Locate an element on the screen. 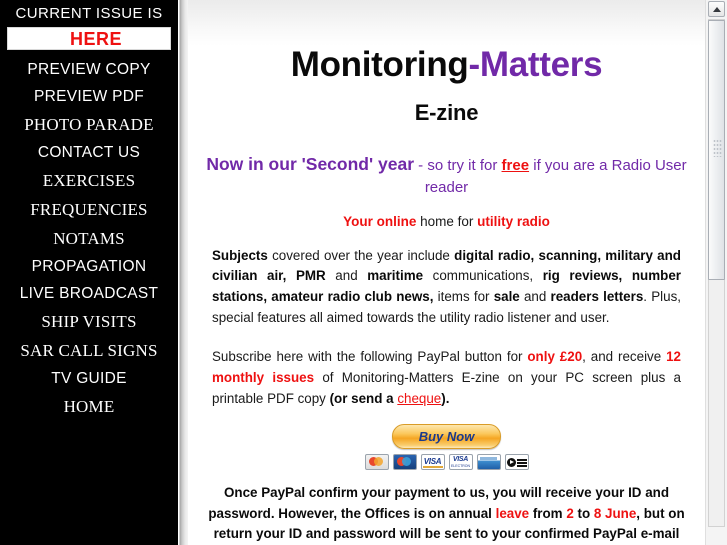  confirm-text-2: from is located at coordinates (548, 513).